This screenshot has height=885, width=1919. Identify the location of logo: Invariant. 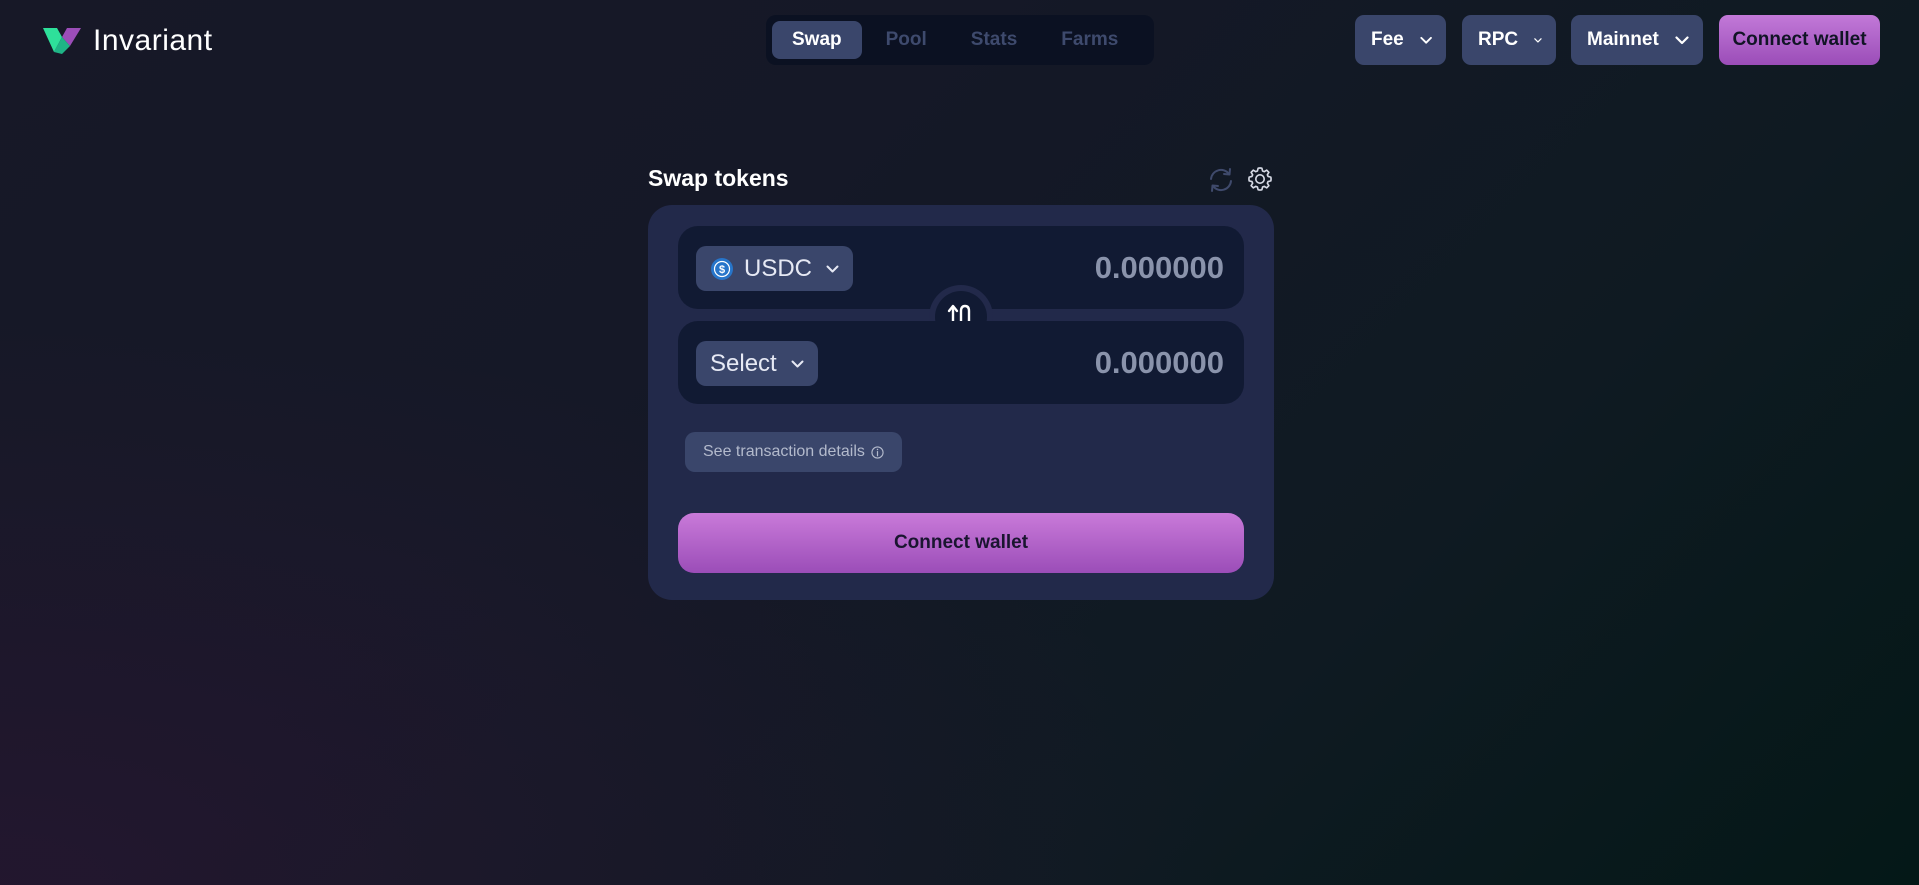
(128, 41).